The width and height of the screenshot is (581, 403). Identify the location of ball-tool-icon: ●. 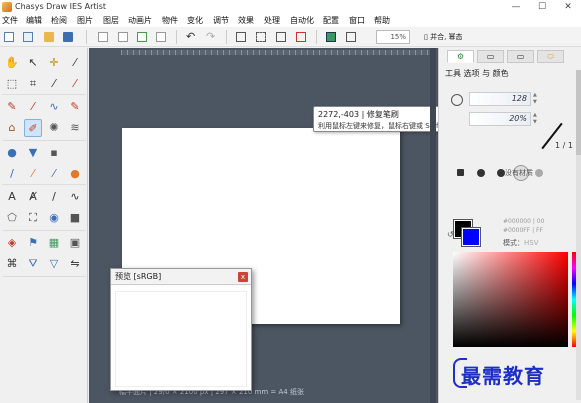
(75, 174).